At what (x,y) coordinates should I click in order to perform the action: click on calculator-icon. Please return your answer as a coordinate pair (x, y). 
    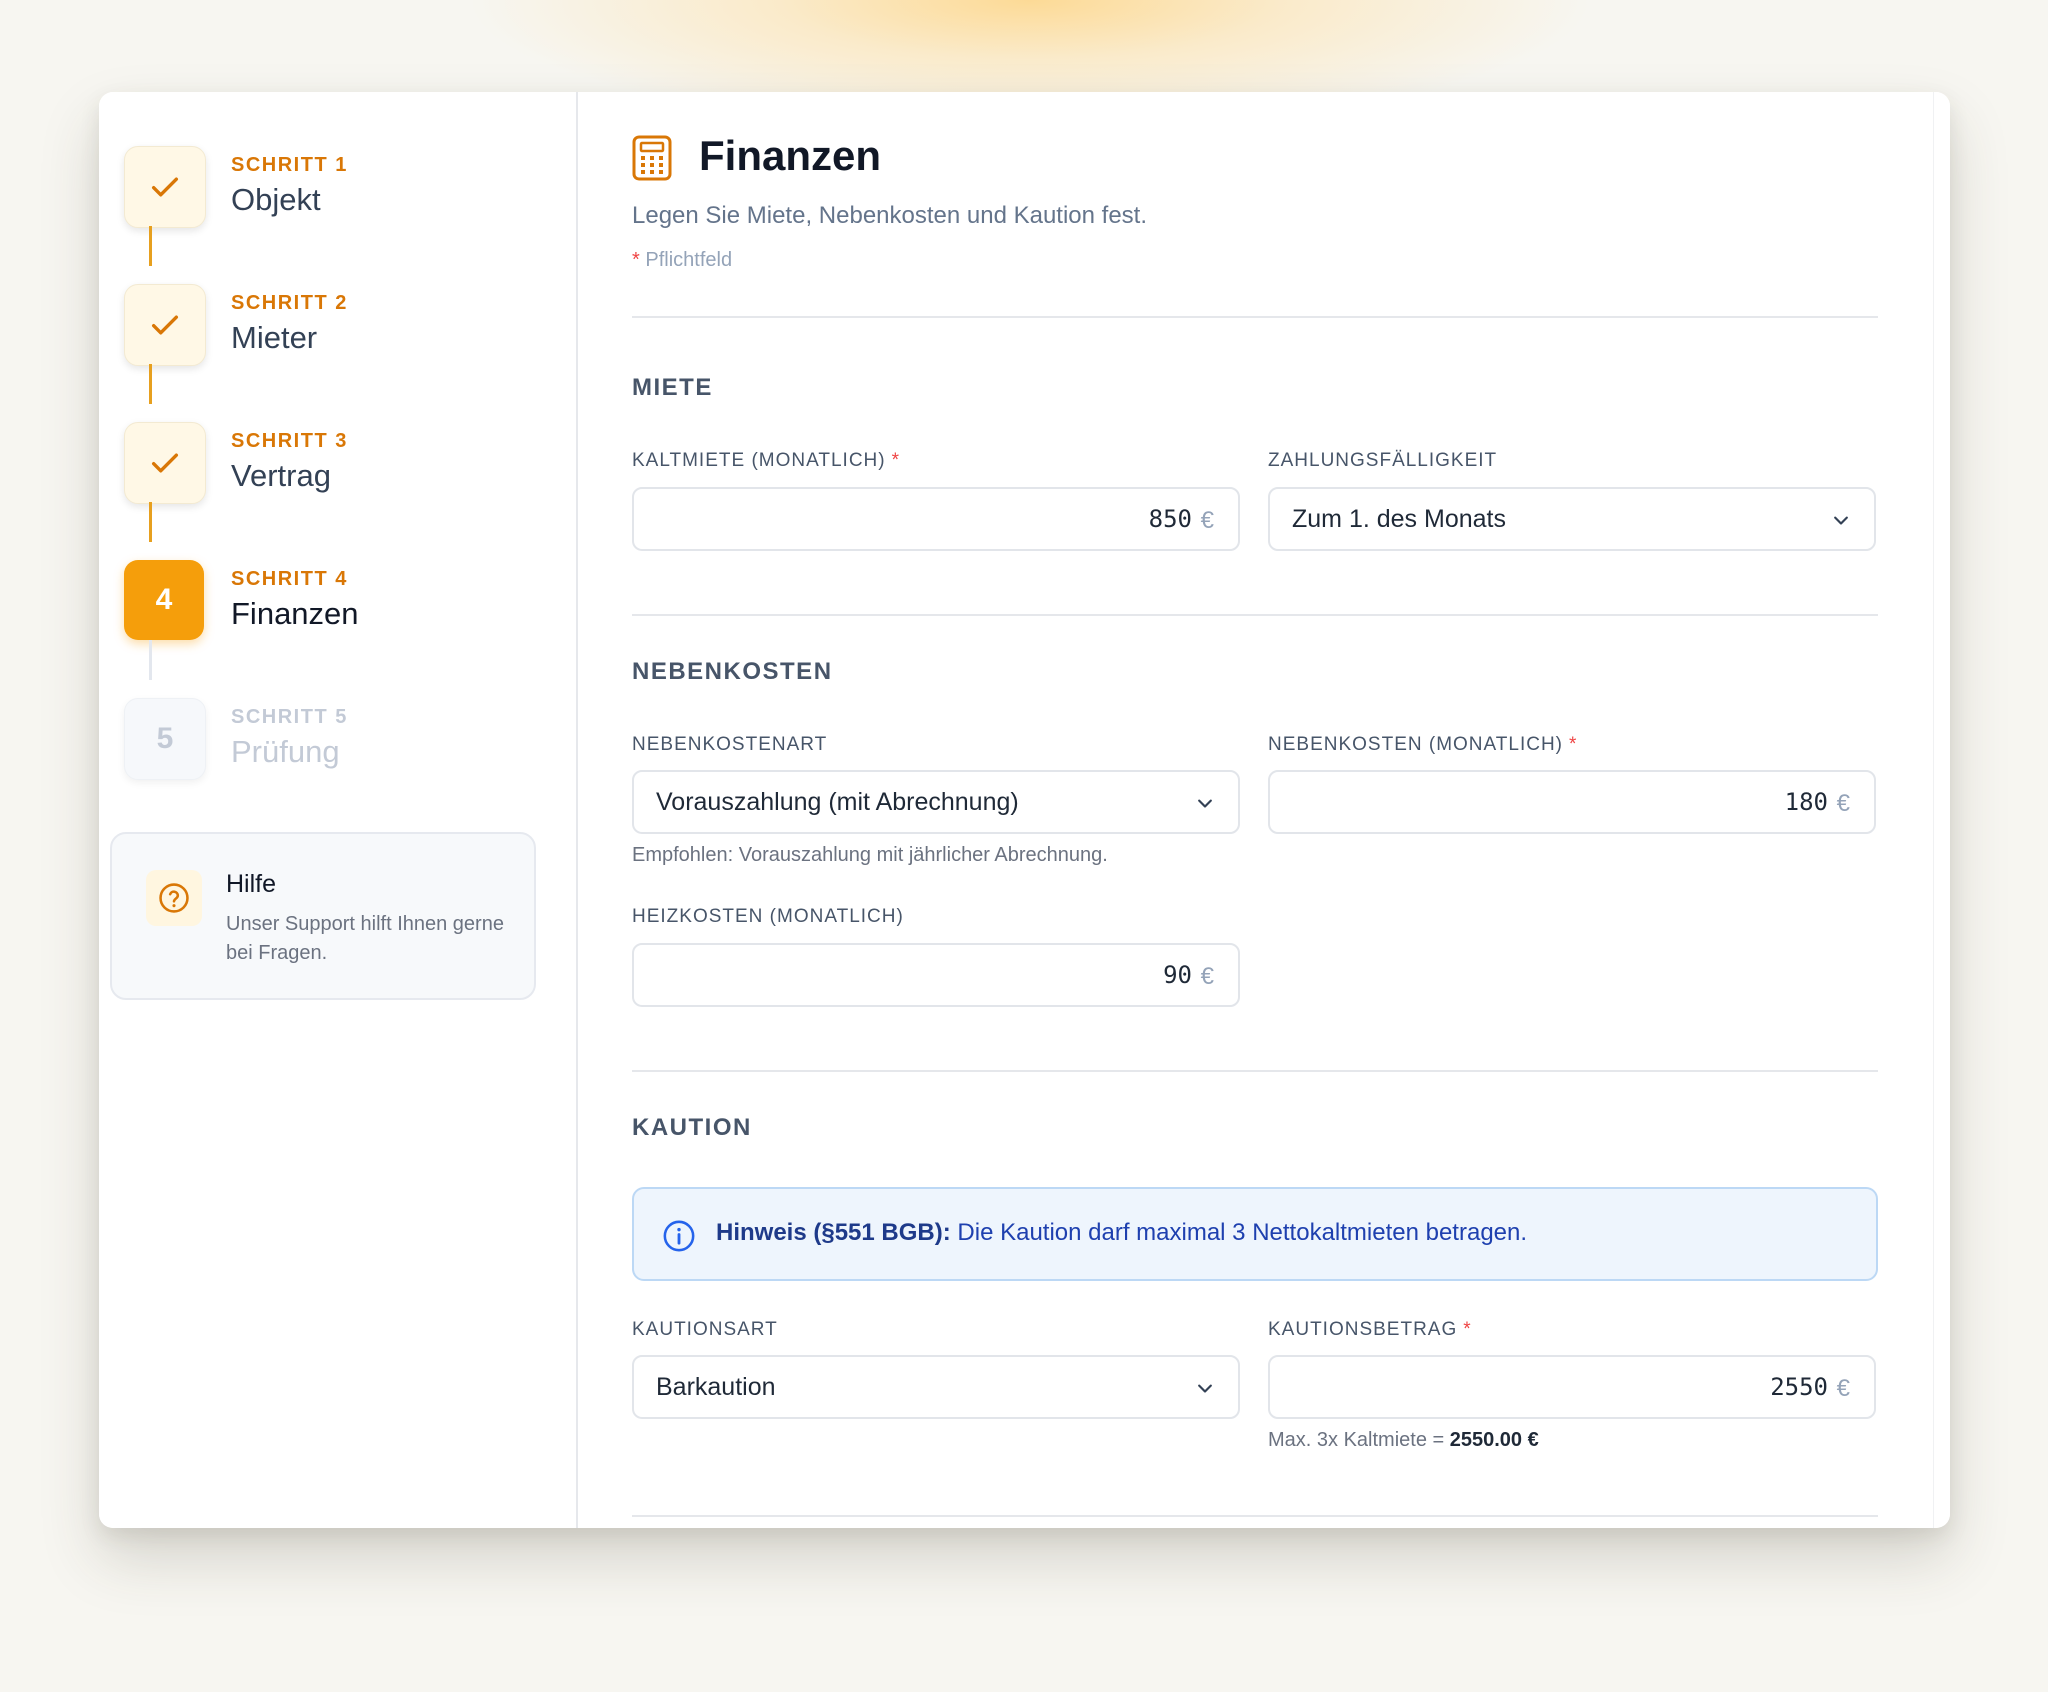
    Looking at the image, I should click on (652, 158).